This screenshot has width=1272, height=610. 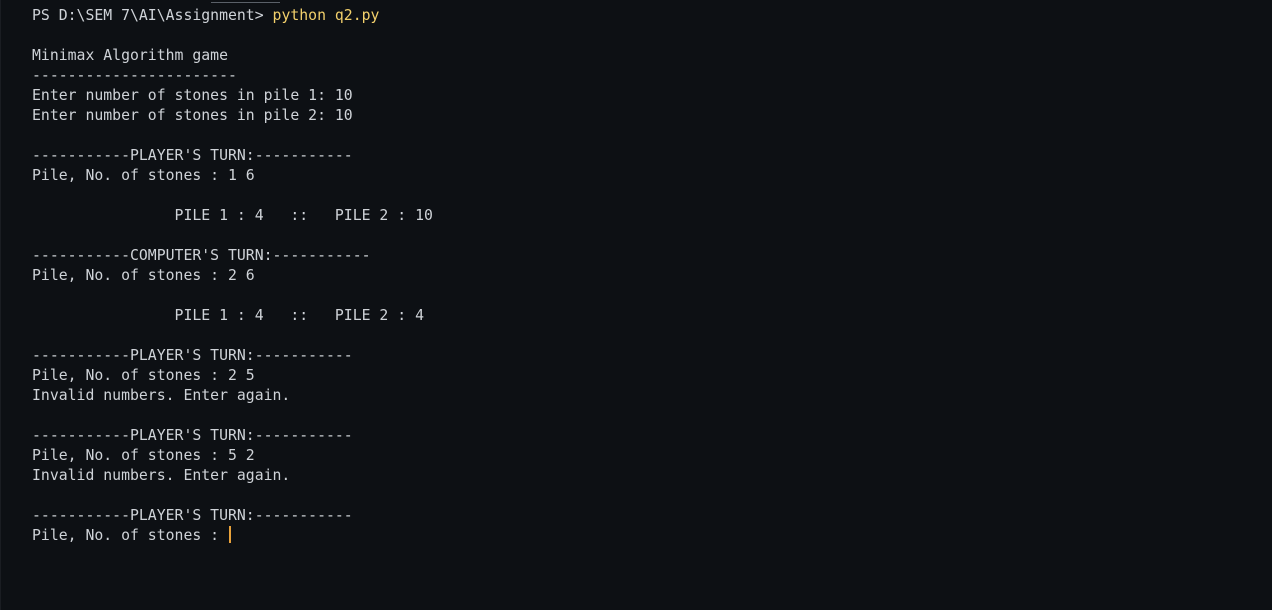 I want to click on tab-indicator, so click(x=245, y=2).